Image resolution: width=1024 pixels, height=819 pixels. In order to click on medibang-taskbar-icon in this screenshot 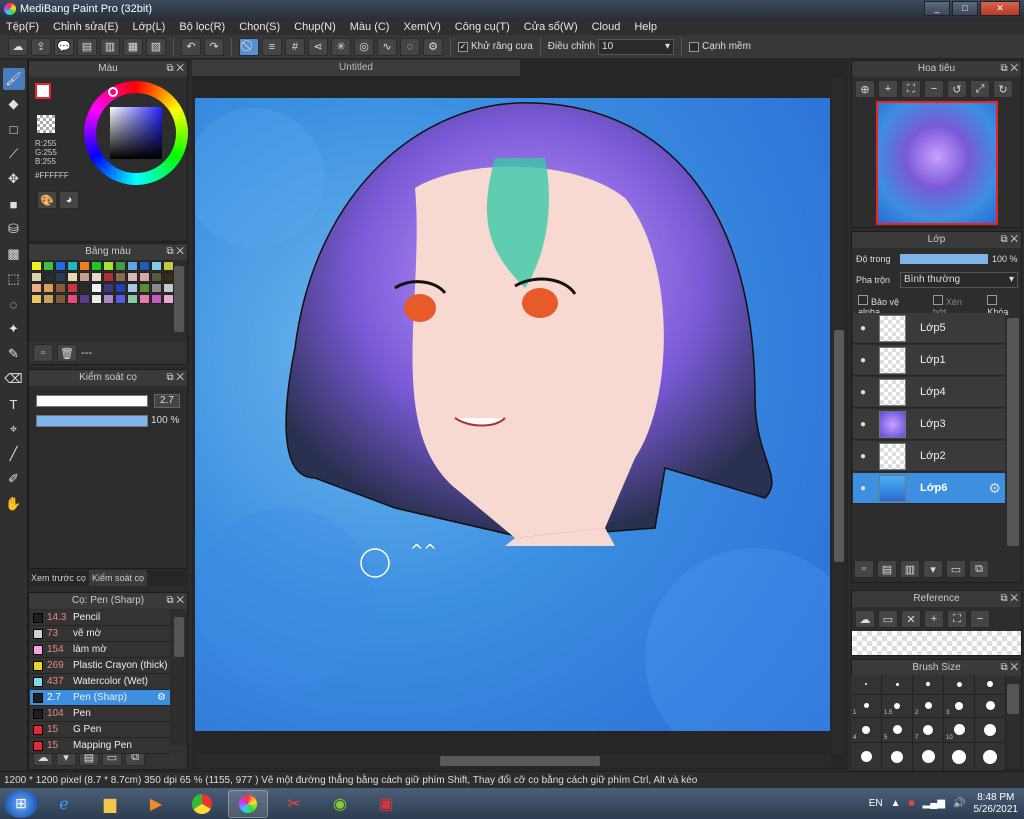, I will do `click(248, 803)`.